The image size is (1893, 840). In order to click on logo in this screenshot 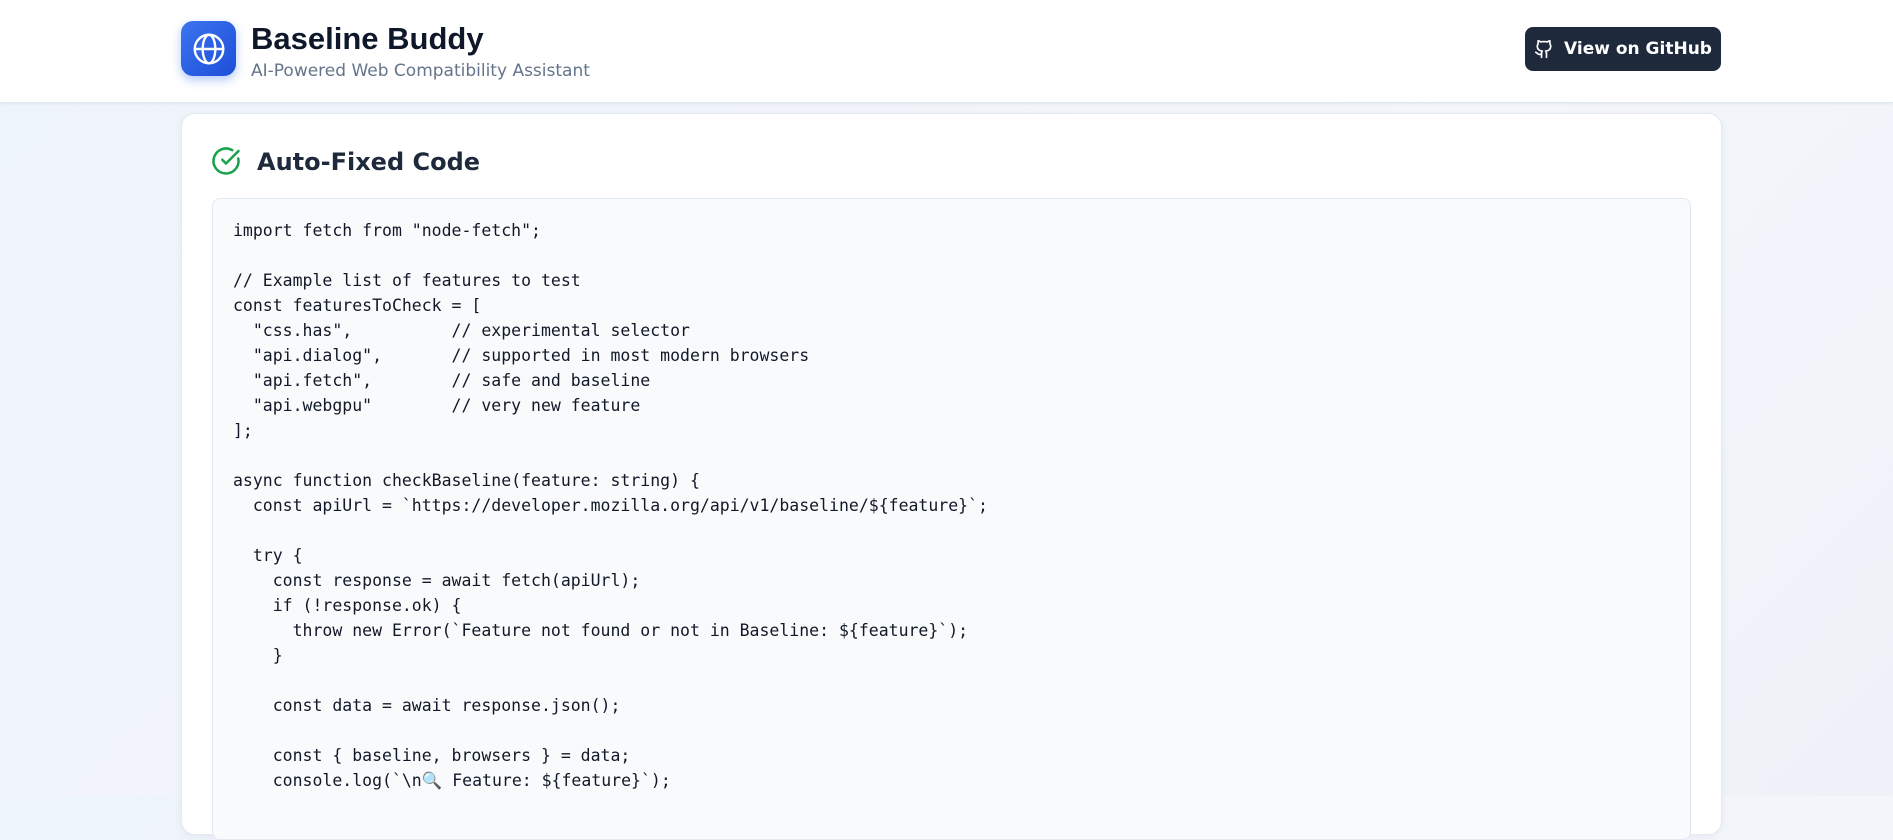, I will do `click(208, 48)`.